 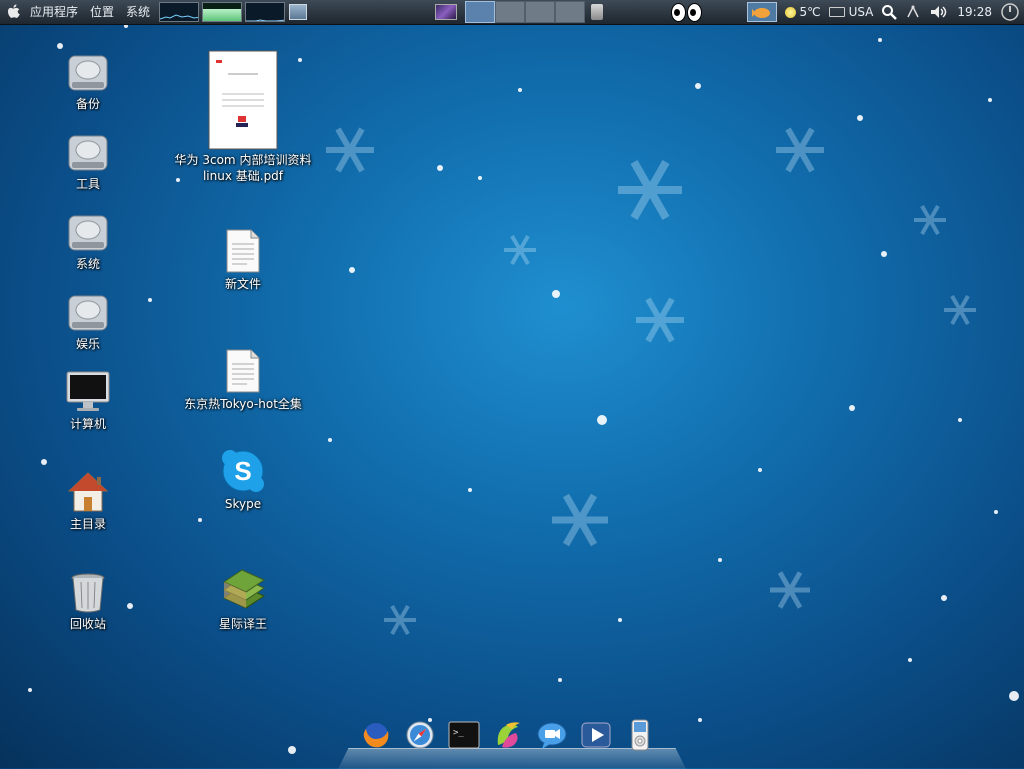 I want to click on keyboard-layout-text: USA, so click(x=861, y=12).